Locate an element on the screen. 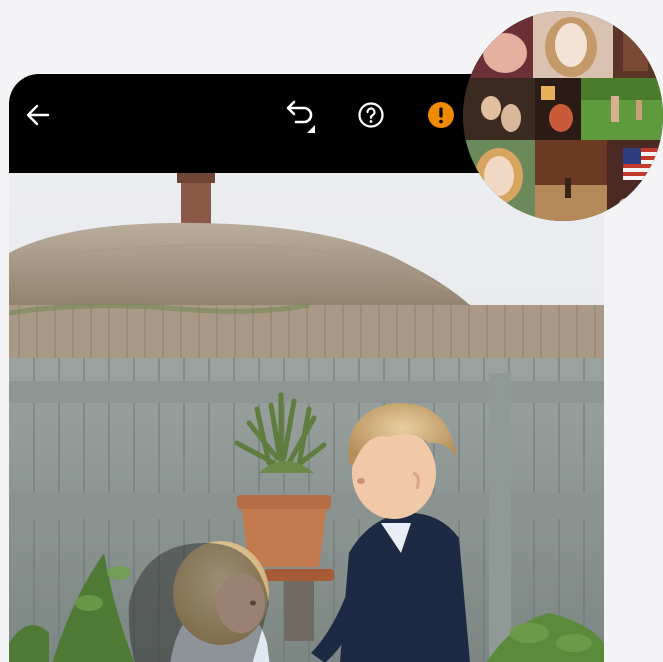  undo-button is located at coordinates (300, 115).